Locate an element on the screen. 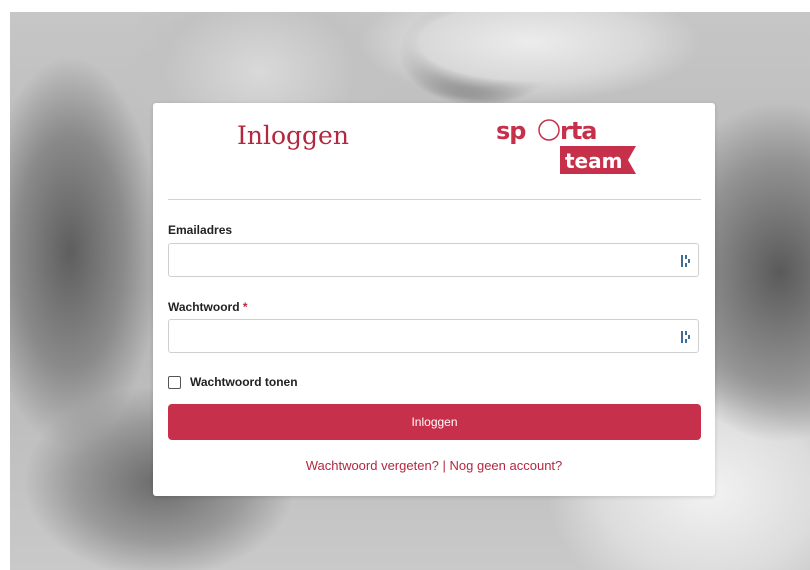 The image size is (810, 570). svg-text: sp is located at coordinates (511, 131).